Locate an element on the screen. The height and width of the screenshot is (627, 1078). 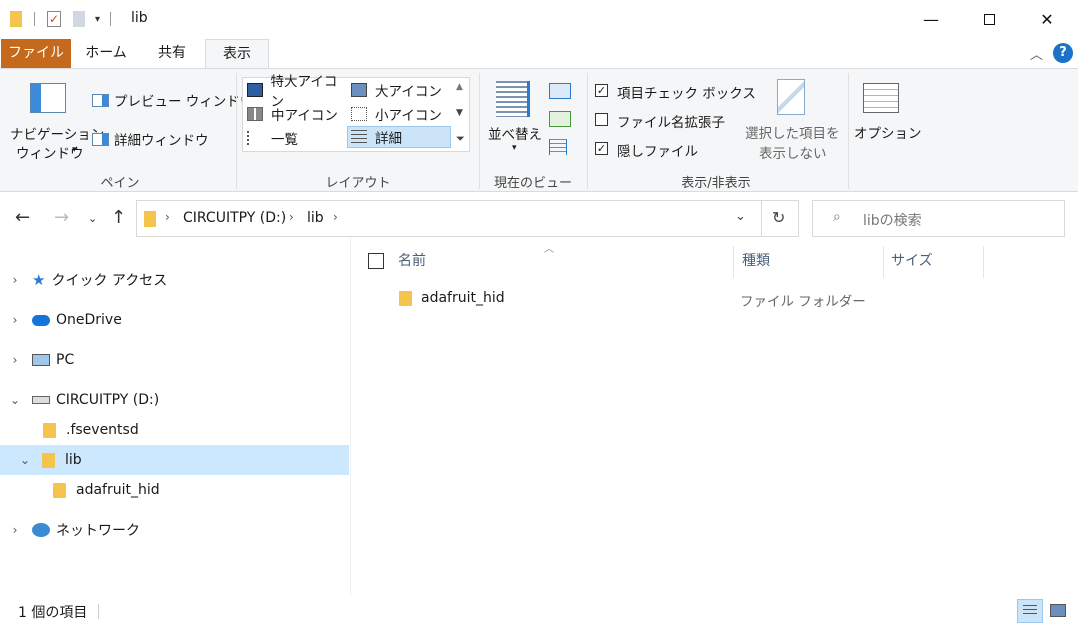
file-extensions-checkbox is located at coordinates (601, 119).